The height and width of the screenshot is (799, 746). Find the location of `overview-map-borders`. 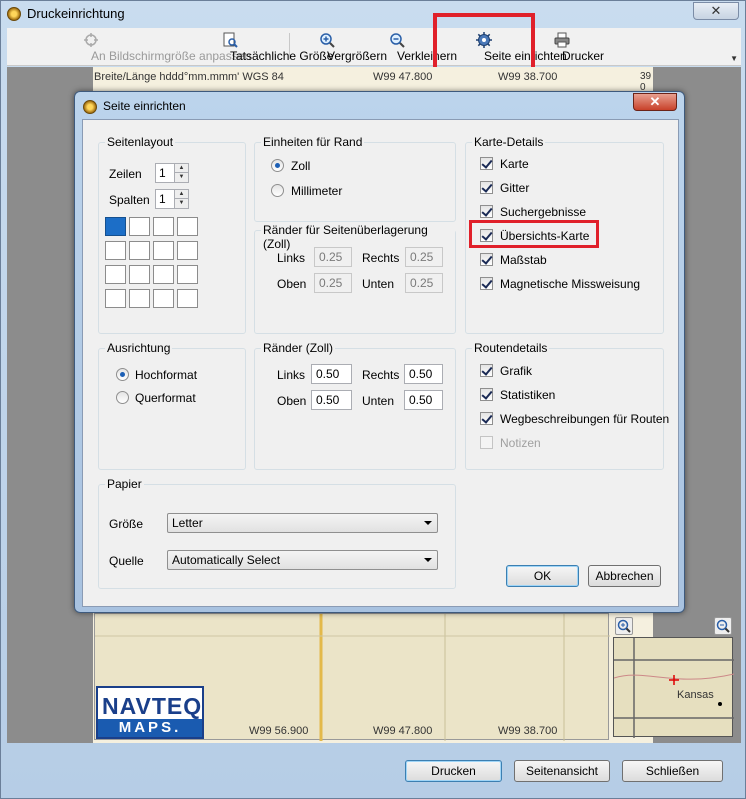

overview-map-borders is located at coordinates (674, 688).